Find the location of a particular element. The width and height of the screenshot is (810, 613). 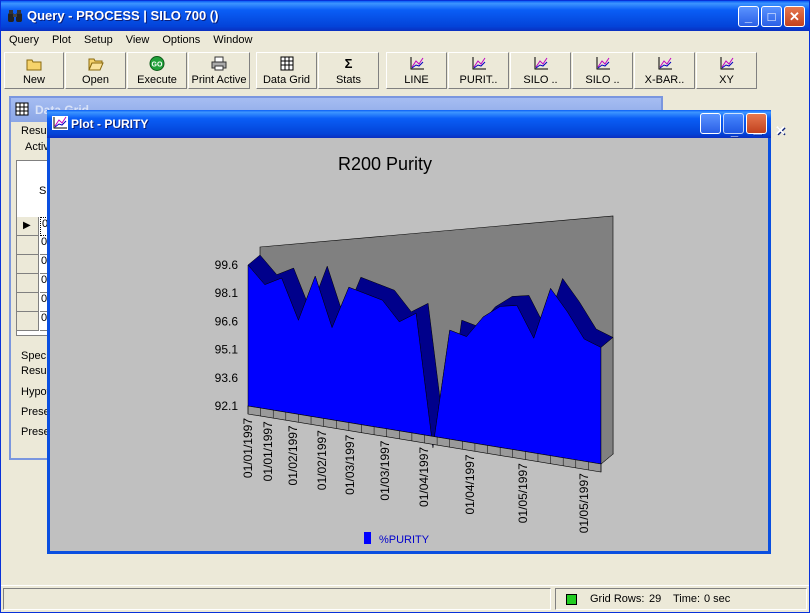

stats-label: Stats is located at coordinates (348, 80).